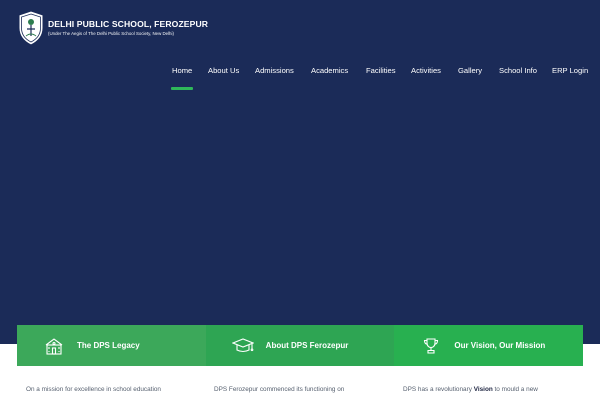 This screenshot has width=600, height=400. Describe the element at coordinates (515, 389) in the screenshot. I see `vision-text-post: to mould a new` at that location.